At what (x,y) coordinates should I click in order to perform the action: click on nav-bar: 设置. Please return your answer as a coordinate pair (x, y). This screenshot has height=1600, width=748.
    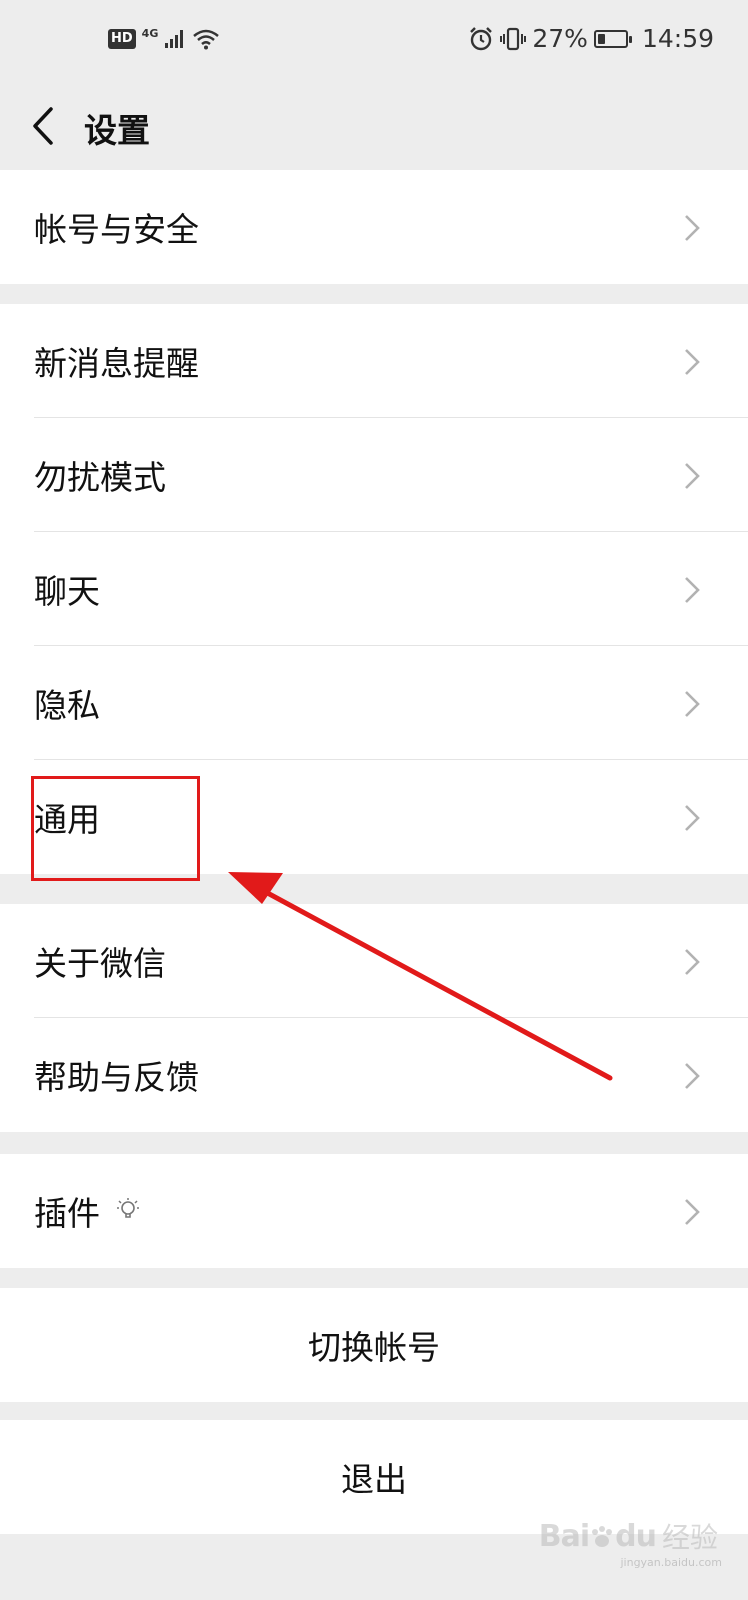
    Looking at the image, I should click on (374, 127).